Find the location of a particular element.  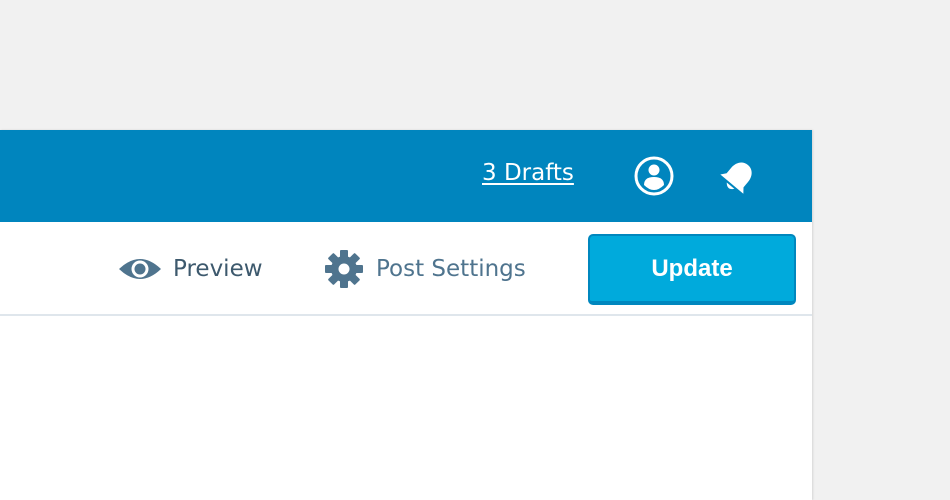

gear-icon is located at coordinates (344, 269).